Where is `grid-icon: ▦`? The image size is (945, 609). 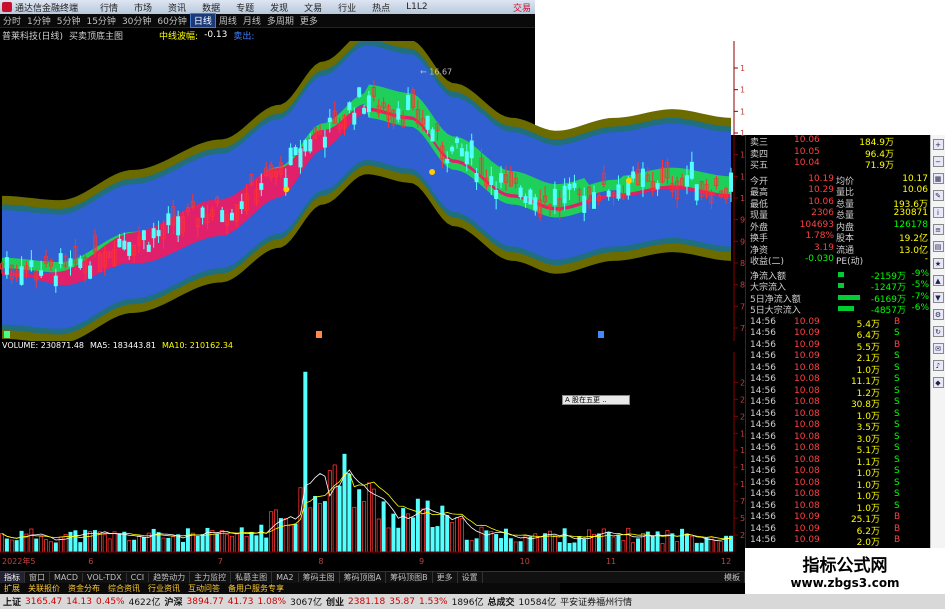 grid-icon: ▦ is located at coordinates (938, 178).